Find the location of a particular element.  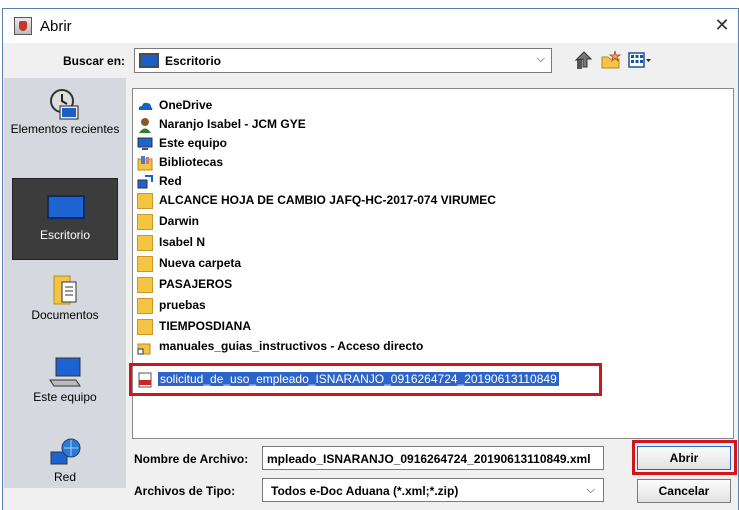

file-type-label: Archivos de Tipo: is located at coordinates (185, 491).